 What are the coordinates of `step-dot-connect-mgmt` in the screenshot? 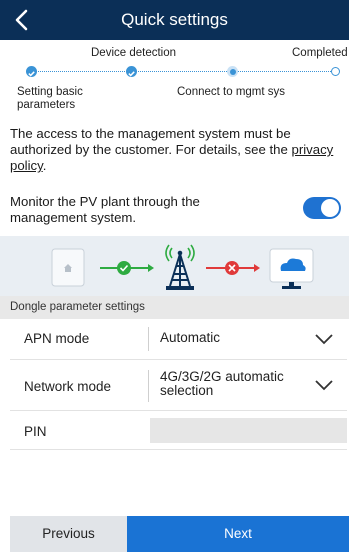 It's located at (232, 71).